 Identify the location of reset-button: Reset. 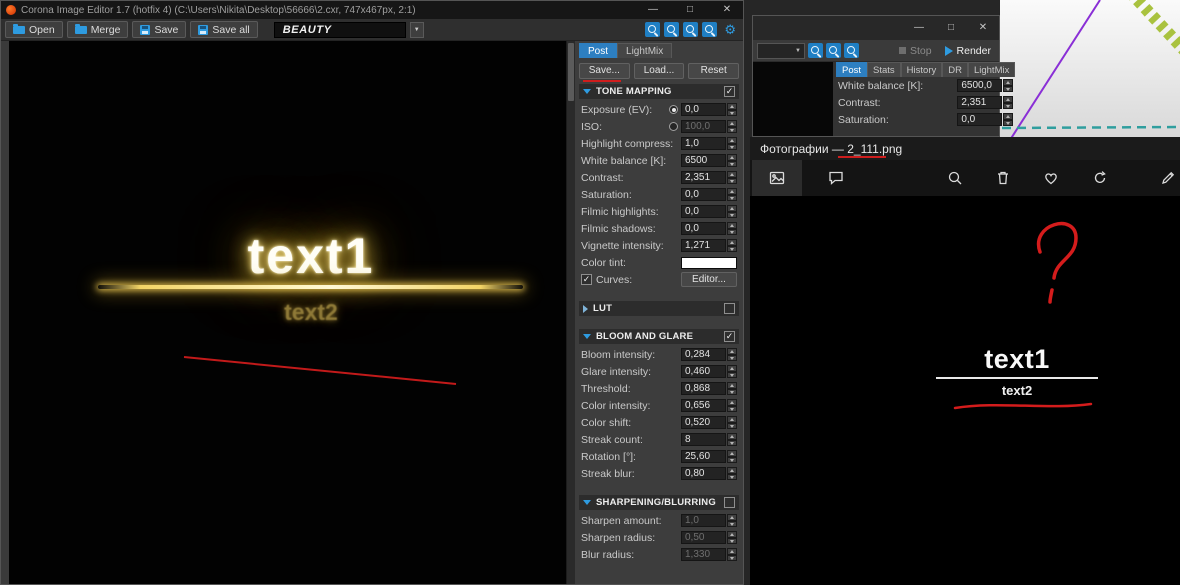
(714, 71).